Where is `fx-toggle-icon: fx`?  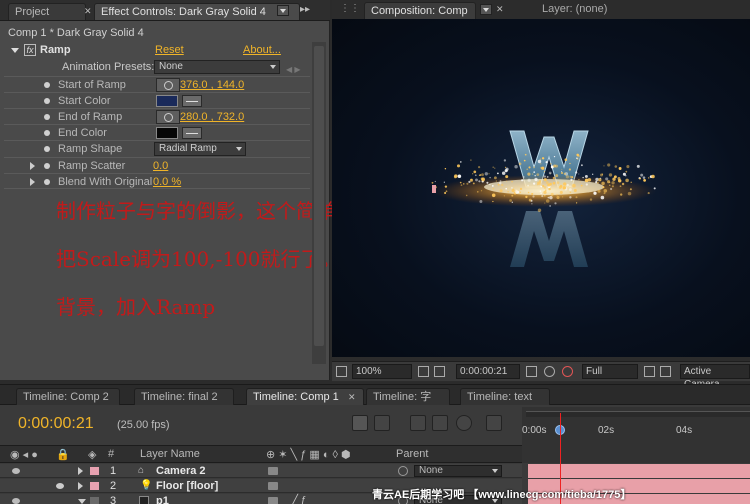
fx-toggle-icon: fx is located at coordinates (30, 50).